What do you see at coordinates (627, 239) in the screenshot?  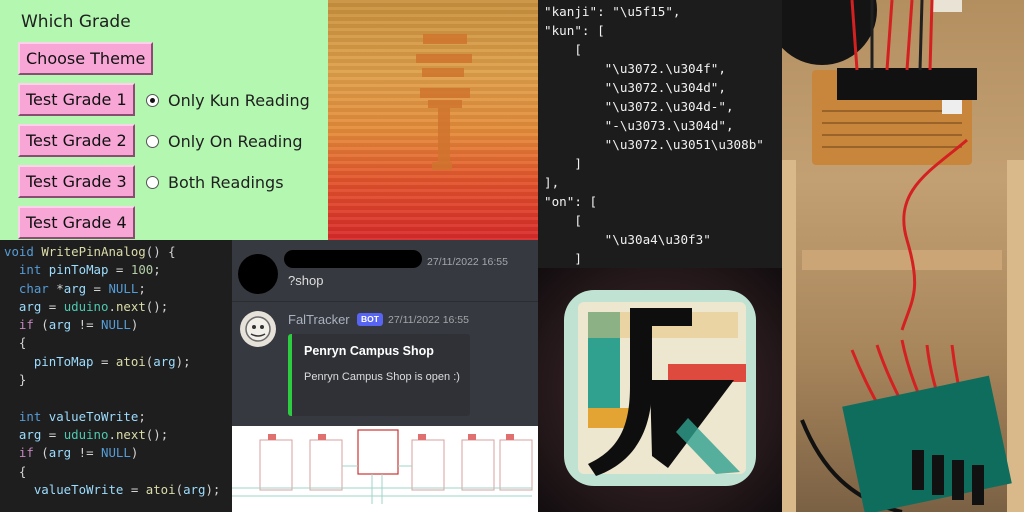 I see `json-line: "\u30a4\u30f3"` at bounding box center [627, 239].